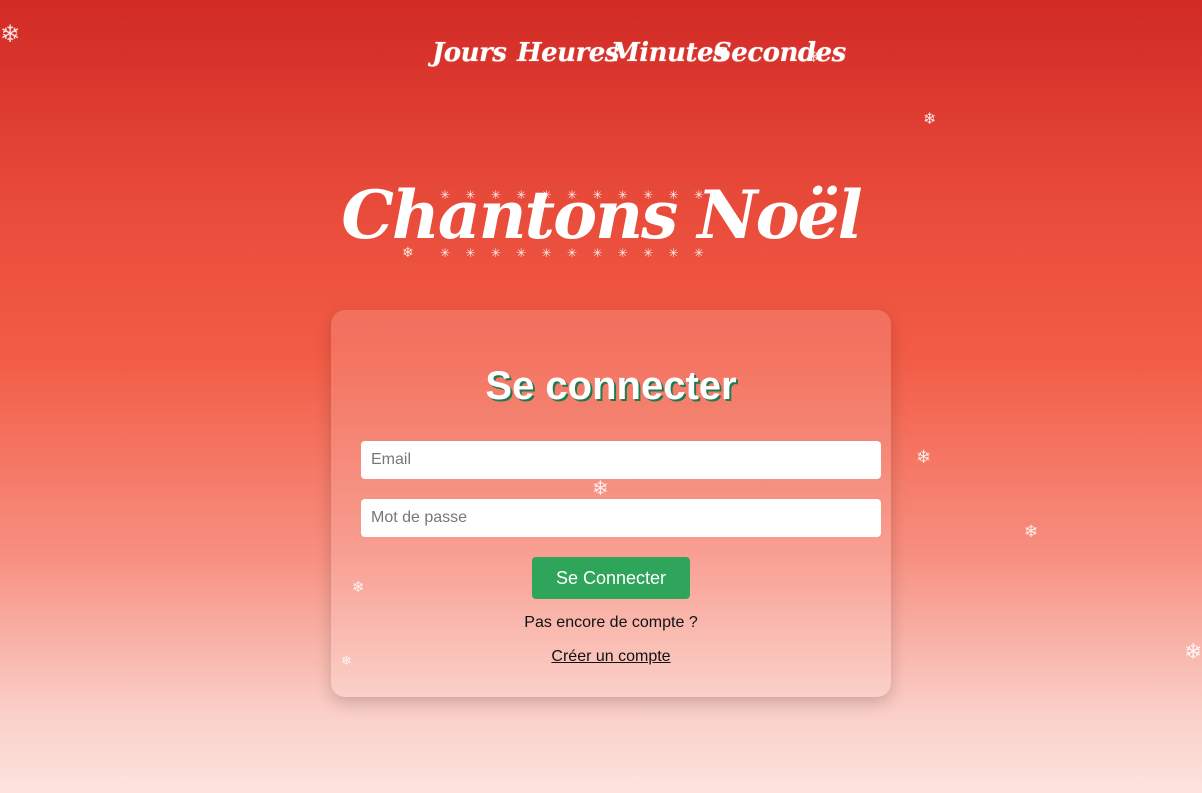 This screenshot has width=1202, height=793. What do you see at coordinates (568, 53) in the screenshot?
I see `countdown-hours-label: Heures` at bounding box center [568, 53].